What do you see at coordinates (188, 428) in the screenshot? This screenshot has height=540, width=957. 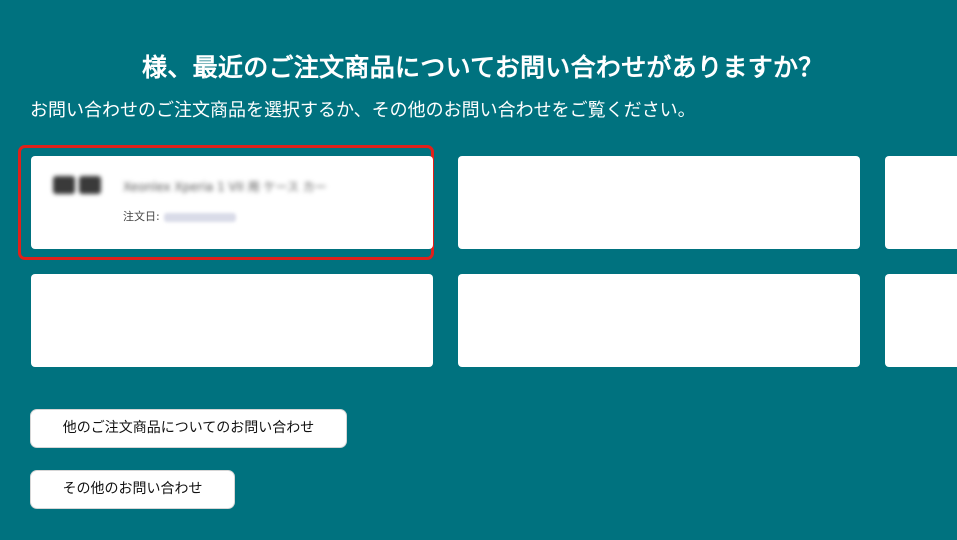 I see `other-order-inquiry-button: 他のご注文商品についてのお問い合わせ` at bounding box center [188, 428].